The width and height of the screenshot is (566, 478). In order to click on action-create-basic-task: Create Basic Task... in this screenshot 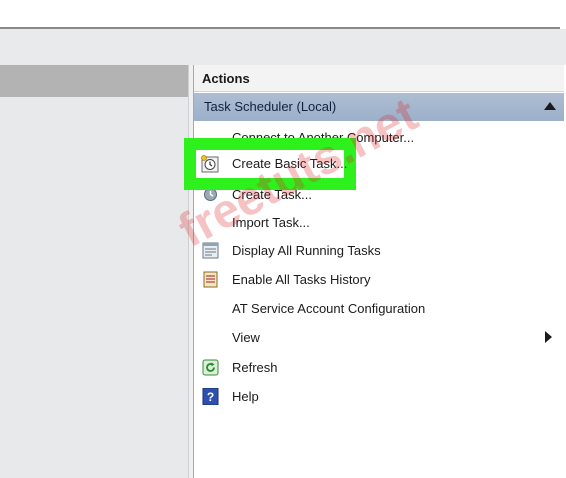, I will do `click(272, 164)`.